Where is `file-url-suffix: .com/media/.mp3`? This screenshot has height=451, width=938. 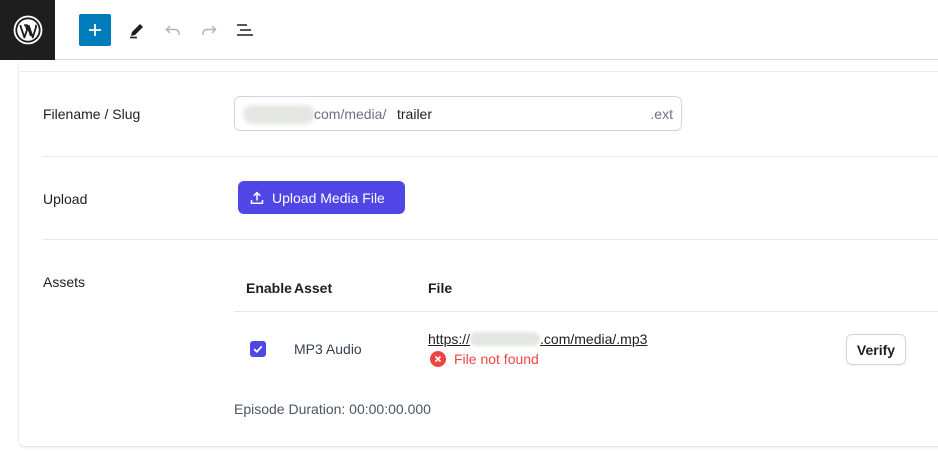 file-url-suffix: .com/media/.mp3 is located at coordinates (594, 339).